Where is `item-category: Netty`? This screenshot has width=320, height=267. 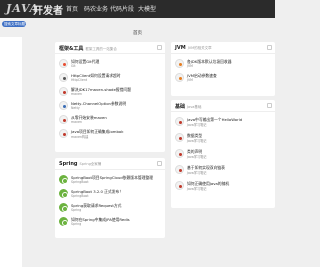
item-category: Netty is located at coordinates (75, 108).